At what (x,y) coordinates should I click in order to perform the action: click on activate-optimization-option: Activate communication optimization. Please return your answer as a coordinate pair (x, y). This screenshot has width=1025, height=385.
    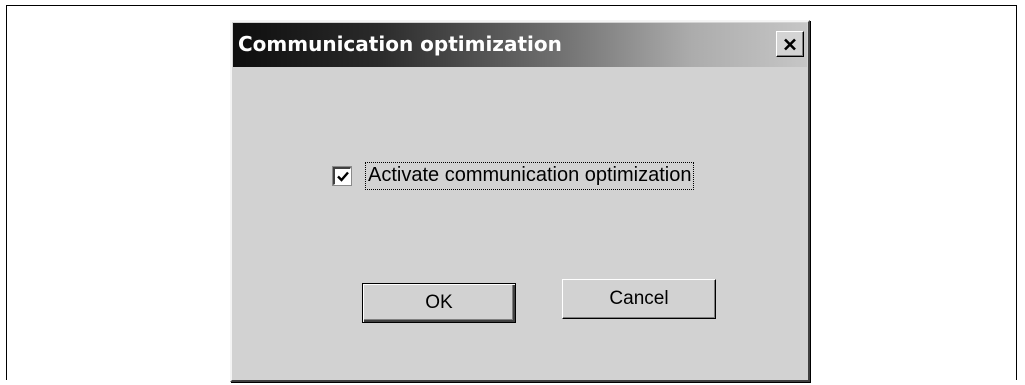
    Looking at the image, I should click on (514, 176).